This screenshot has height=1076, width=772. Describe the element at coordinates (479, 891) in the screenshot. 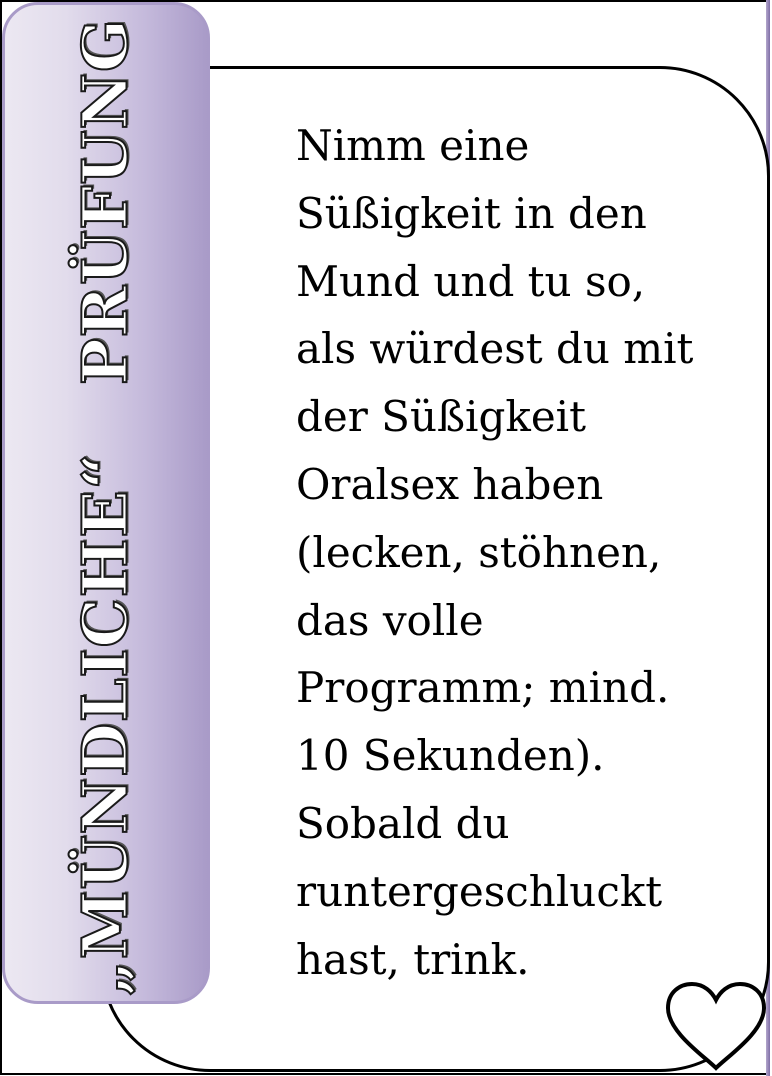

I see `instruction-line: runtergeschluckt` at that location.